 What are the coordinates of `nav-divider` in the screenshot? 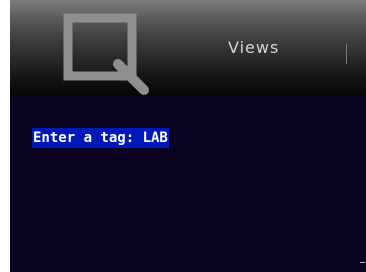 It's located at (346, 54).